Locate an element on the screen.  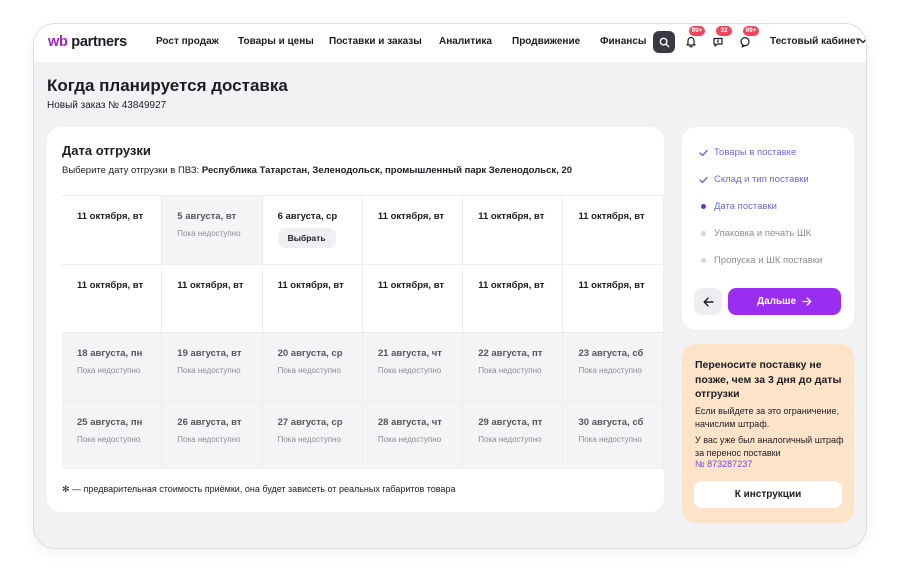
back-button is located at coordinates (708, 301).